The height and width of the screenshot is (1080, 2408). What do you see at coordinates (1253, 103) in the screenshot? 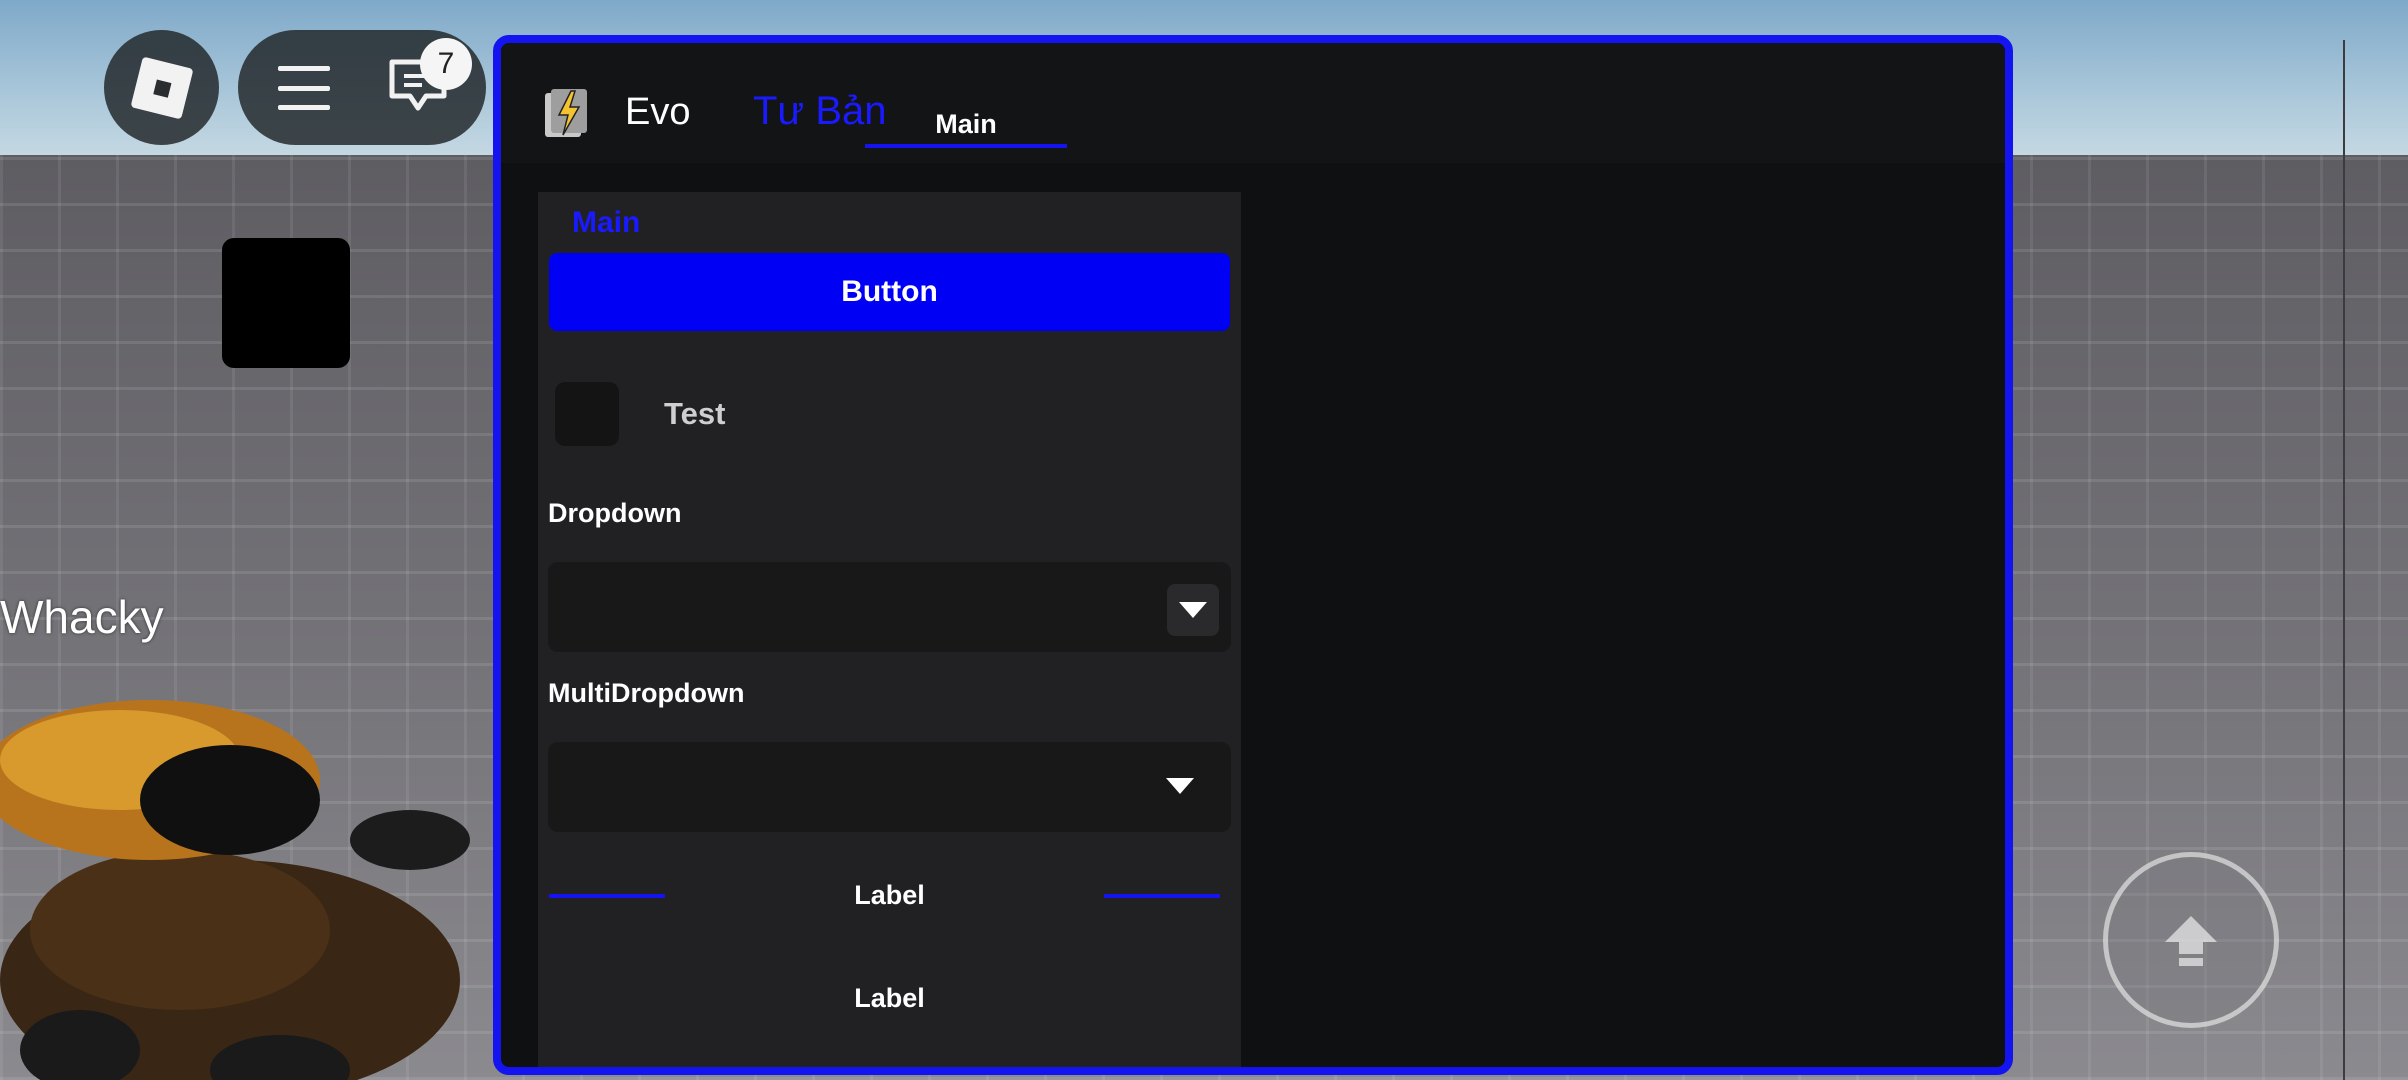
I see `window-titlebar: Evo Tư Bản Main` at bounding box center [1253, 103].